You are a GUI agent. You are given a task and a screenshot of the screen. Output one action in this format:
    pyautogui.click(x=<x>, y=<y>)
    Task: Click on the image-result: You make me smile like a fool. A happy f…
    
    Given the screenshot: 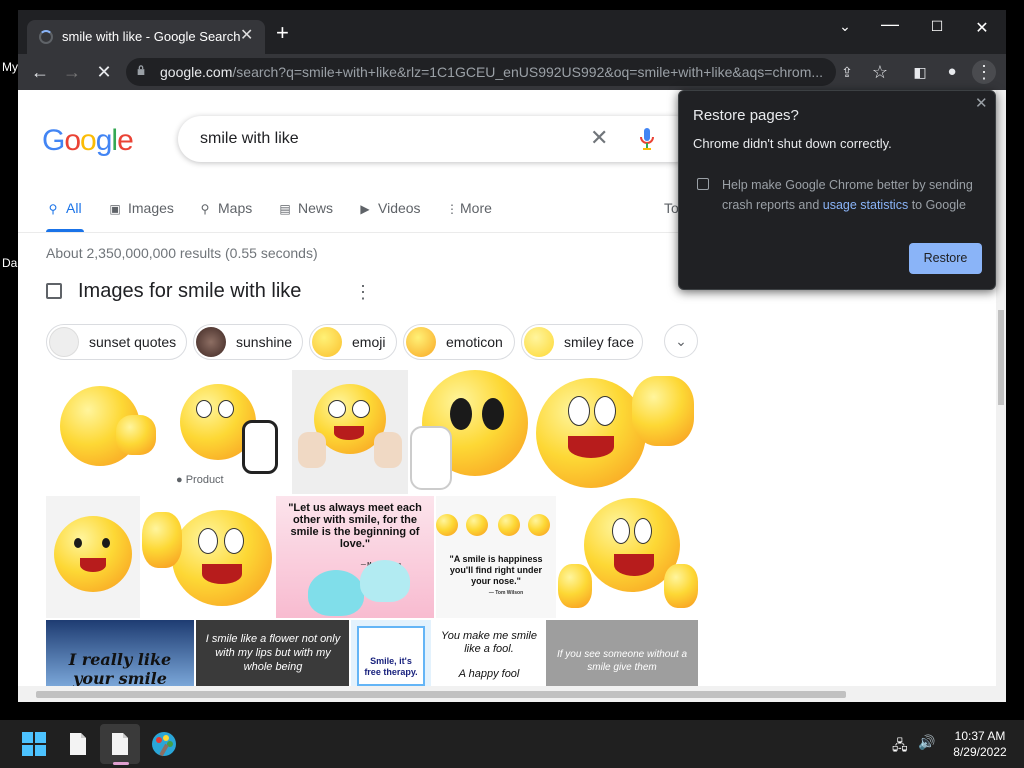 What is the action you would take?
    pyautogui.click(x=488, y=653)
    